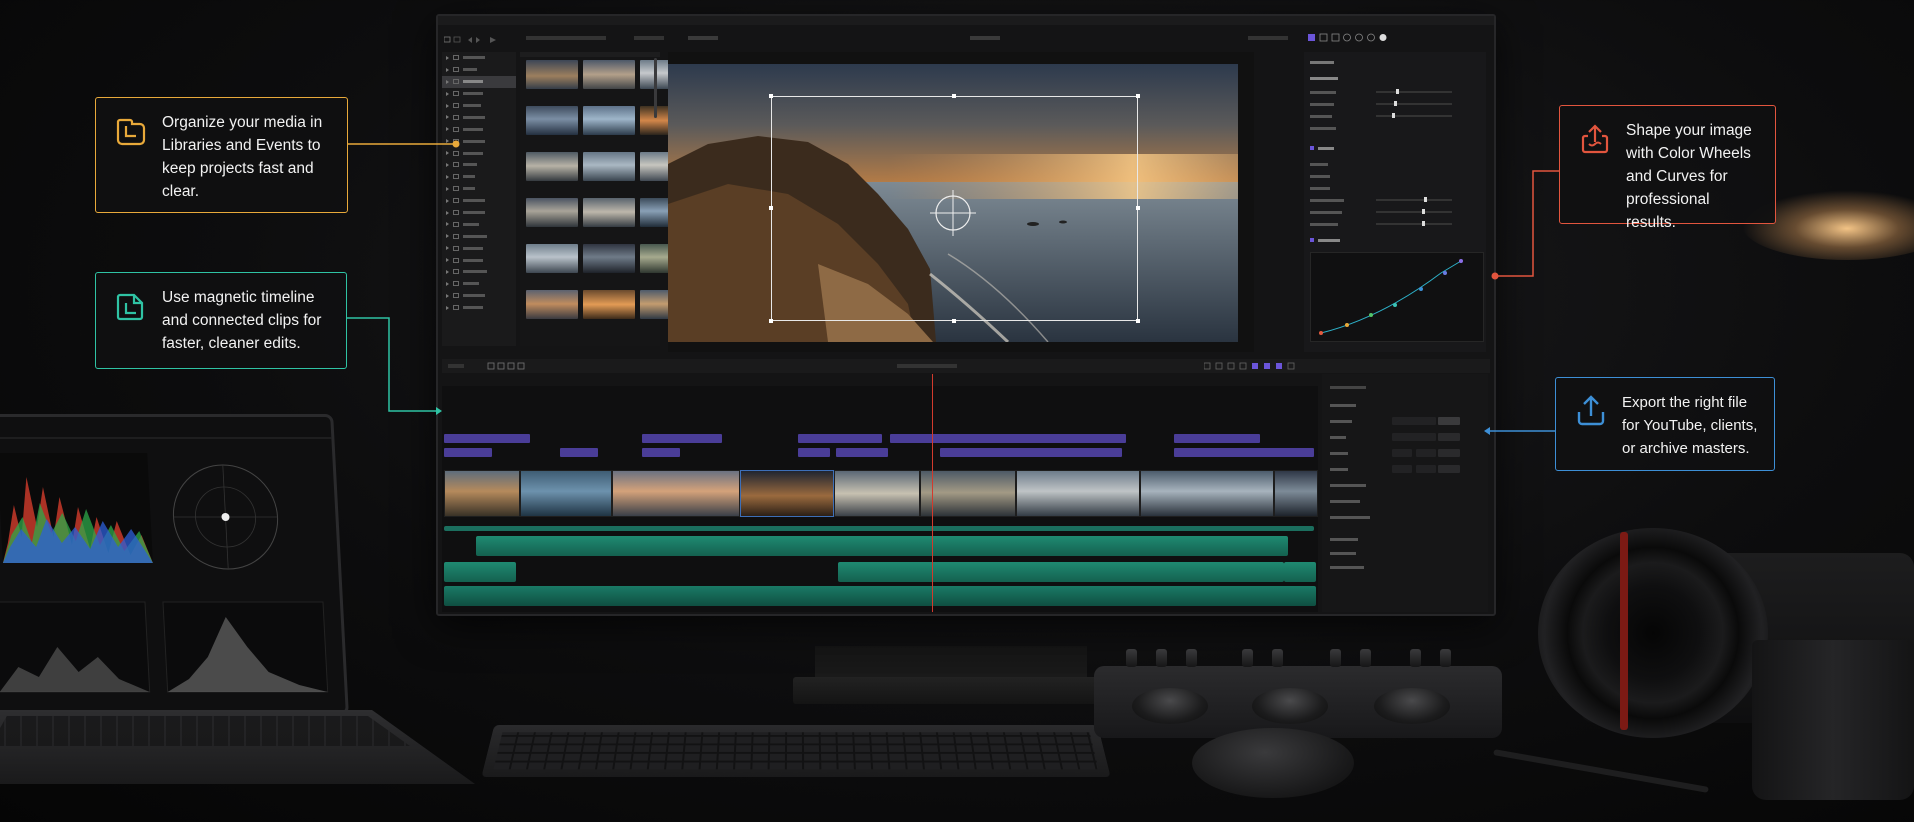 The width and height of the screenshot is (1914, 822). Describe the element at coordinates (1591, 410) in the screenshot. I see `export-upload-icon` at that location.